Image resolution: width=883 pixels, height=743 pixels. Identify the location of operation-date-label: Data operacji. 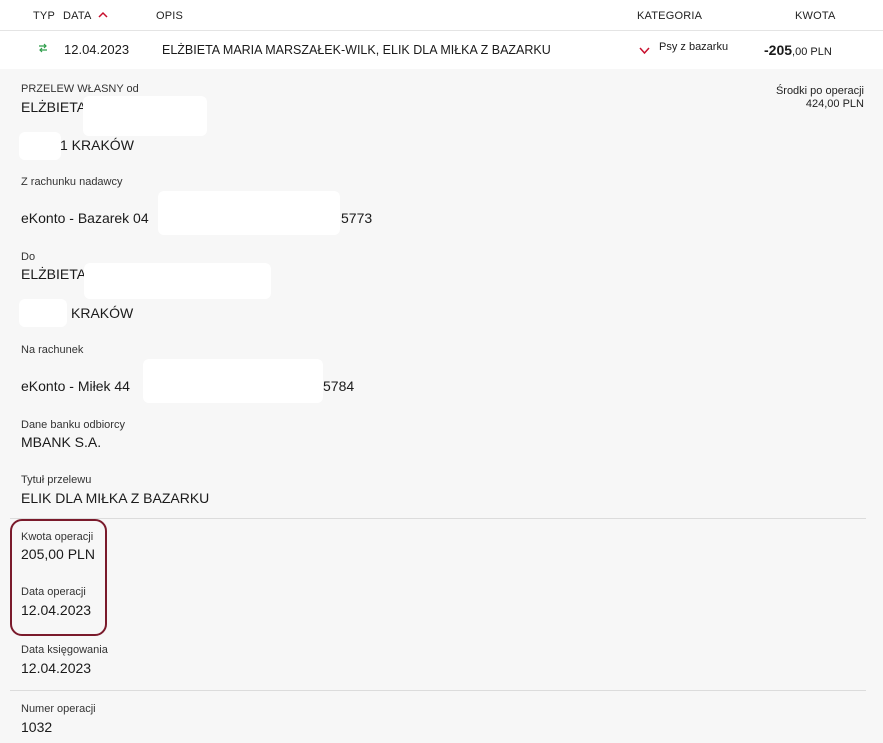
(53, 592).